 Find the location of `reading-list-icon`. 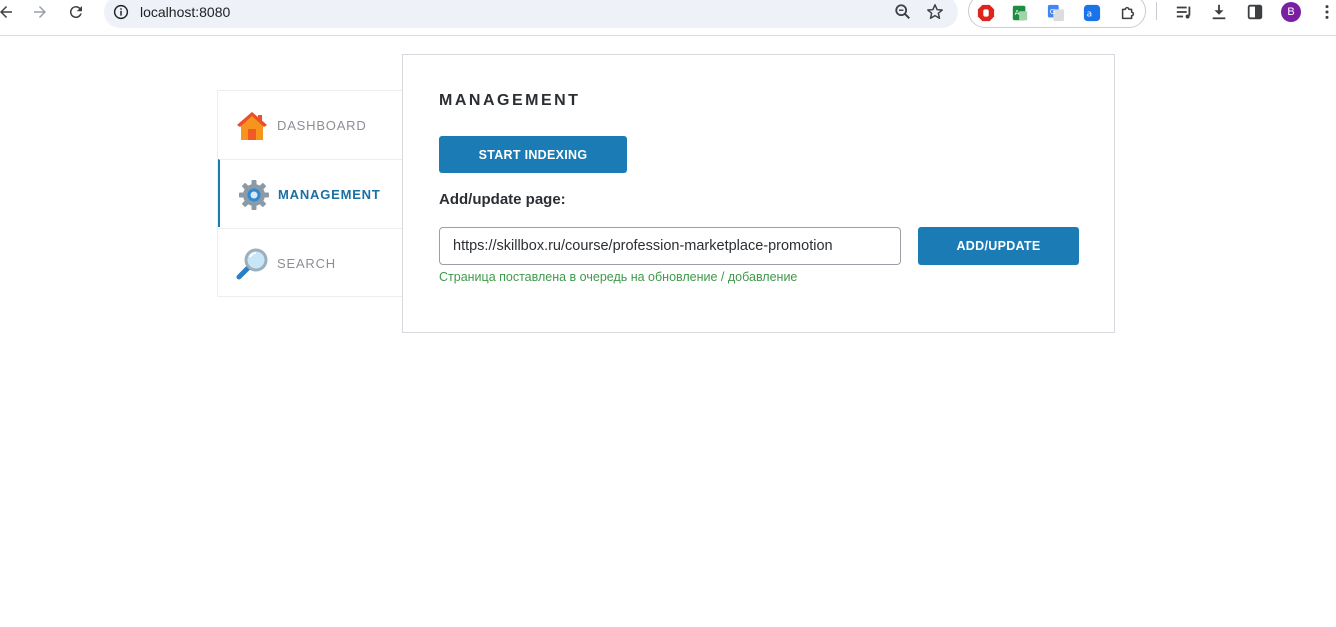

reading-list-icon is located at coordinates (1184, 12).